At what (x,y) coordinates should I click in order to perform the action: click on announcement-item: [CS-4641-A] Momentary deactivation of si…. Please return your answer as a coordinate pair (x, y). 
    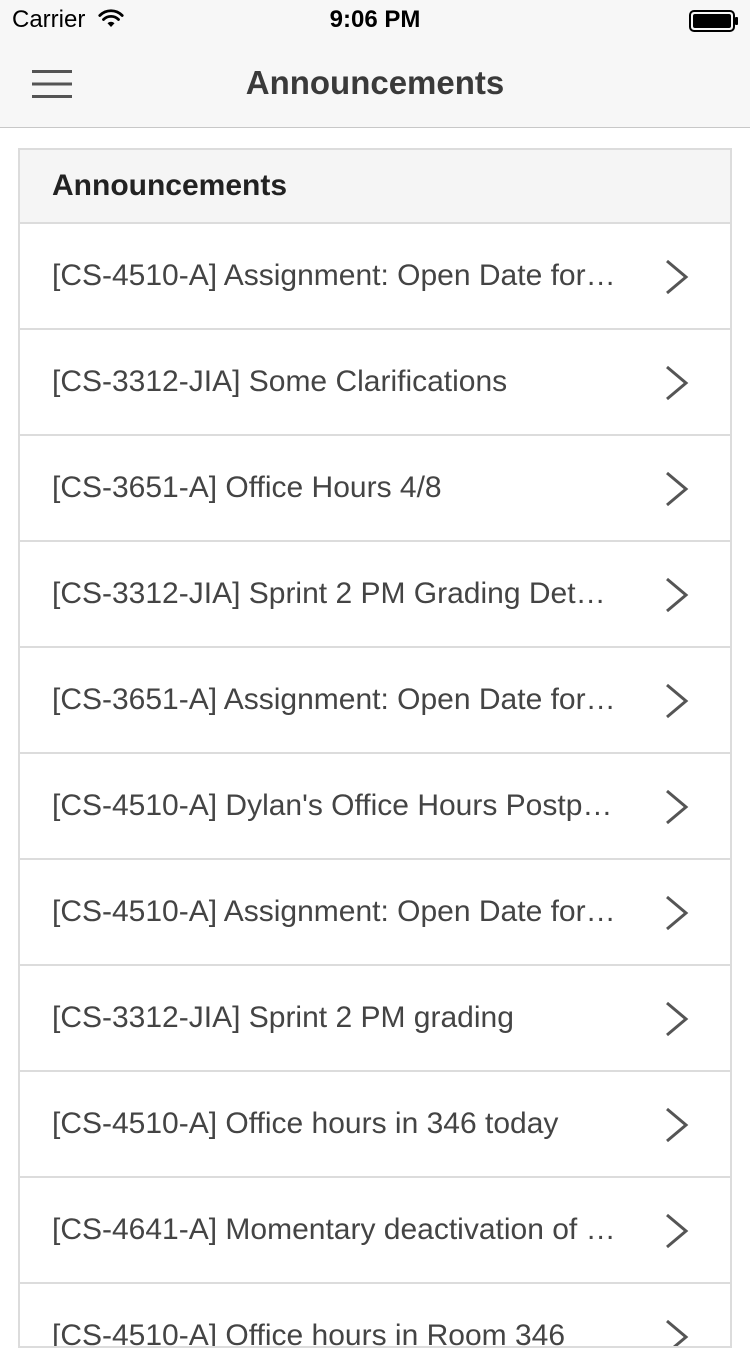
    Looking at the image, I should click on (375, 1231).